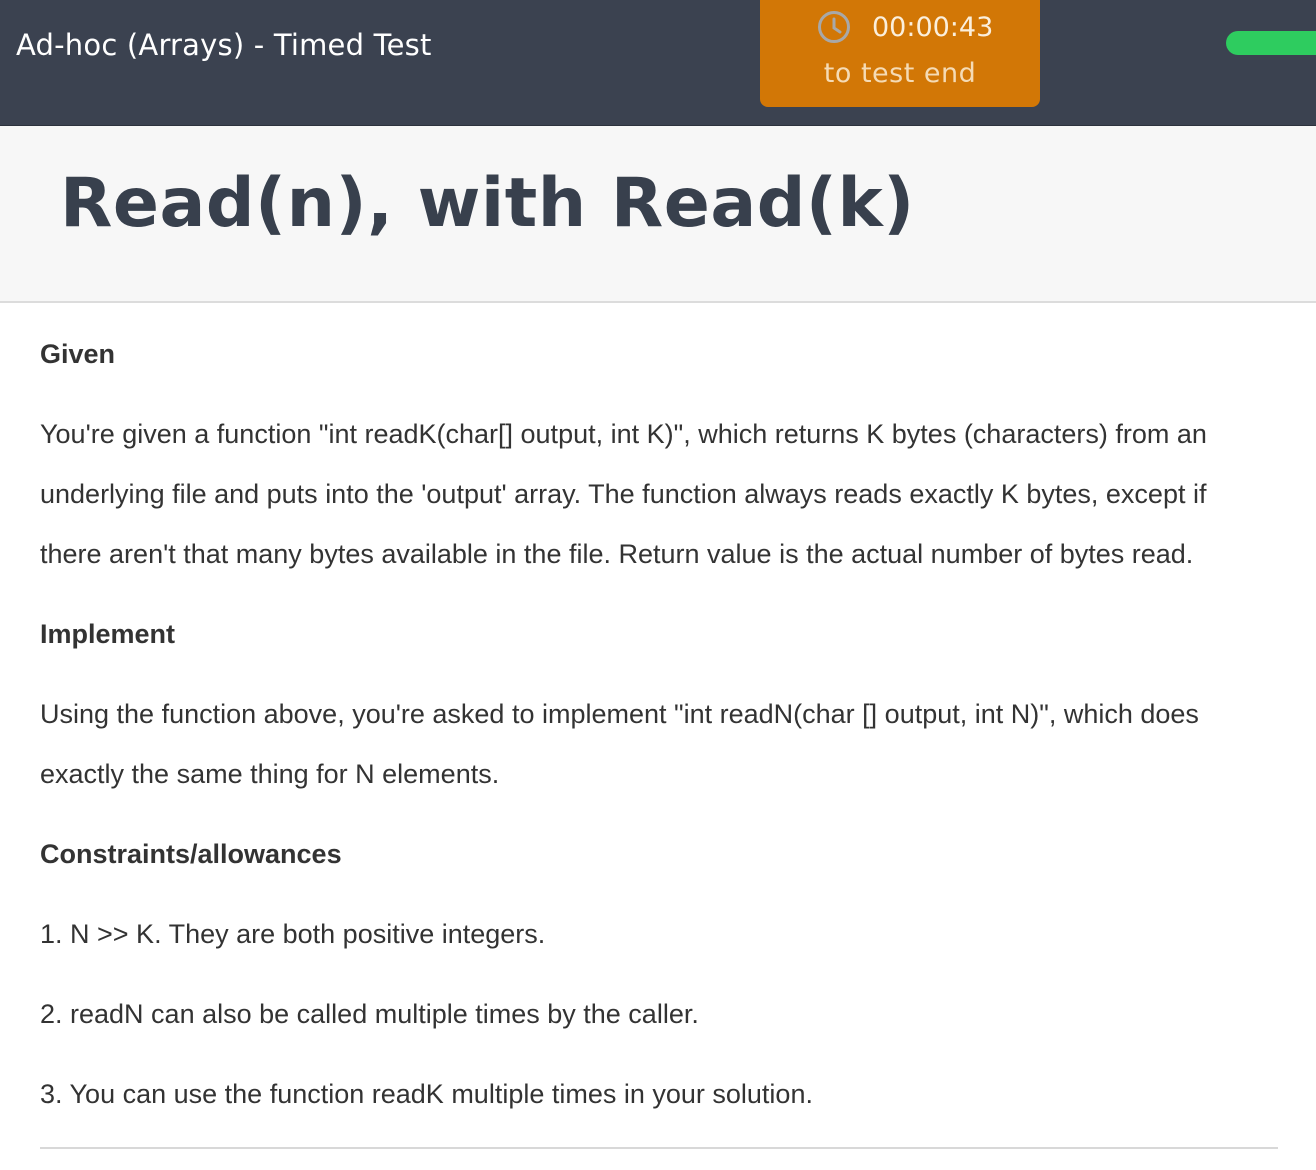  Describe the element at coordinates (487, 203) in the screenshot. I see `problem-title: Read(n), with Read(k)` at that location.